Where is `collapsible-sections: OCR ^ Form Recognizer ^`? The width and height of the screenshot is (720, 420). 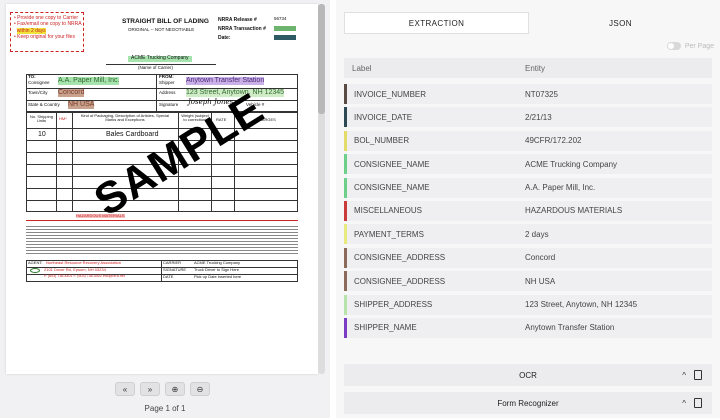 collapsible-sections: OCR ^ Form Recognizer ^ is located at coordinates (528, 392).